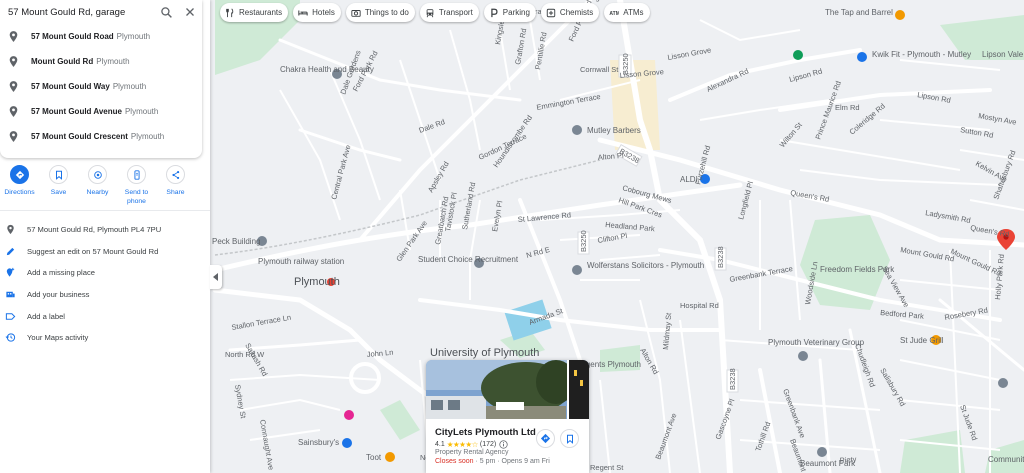 This screenshot has height=473, width=1024. What do you see at coordinates (689, 179) in the screenshot?
I see `place-label: ALDI` at bounding box center [689, 179].